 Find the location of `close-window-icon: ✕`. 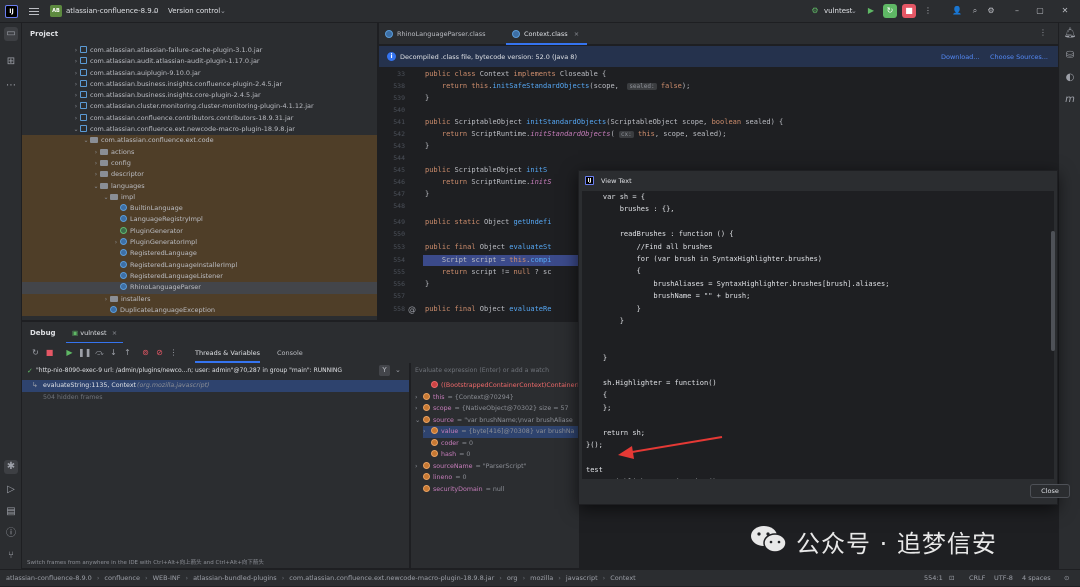

close-window-icon: ✕ is located at coordinates (1065, 11).